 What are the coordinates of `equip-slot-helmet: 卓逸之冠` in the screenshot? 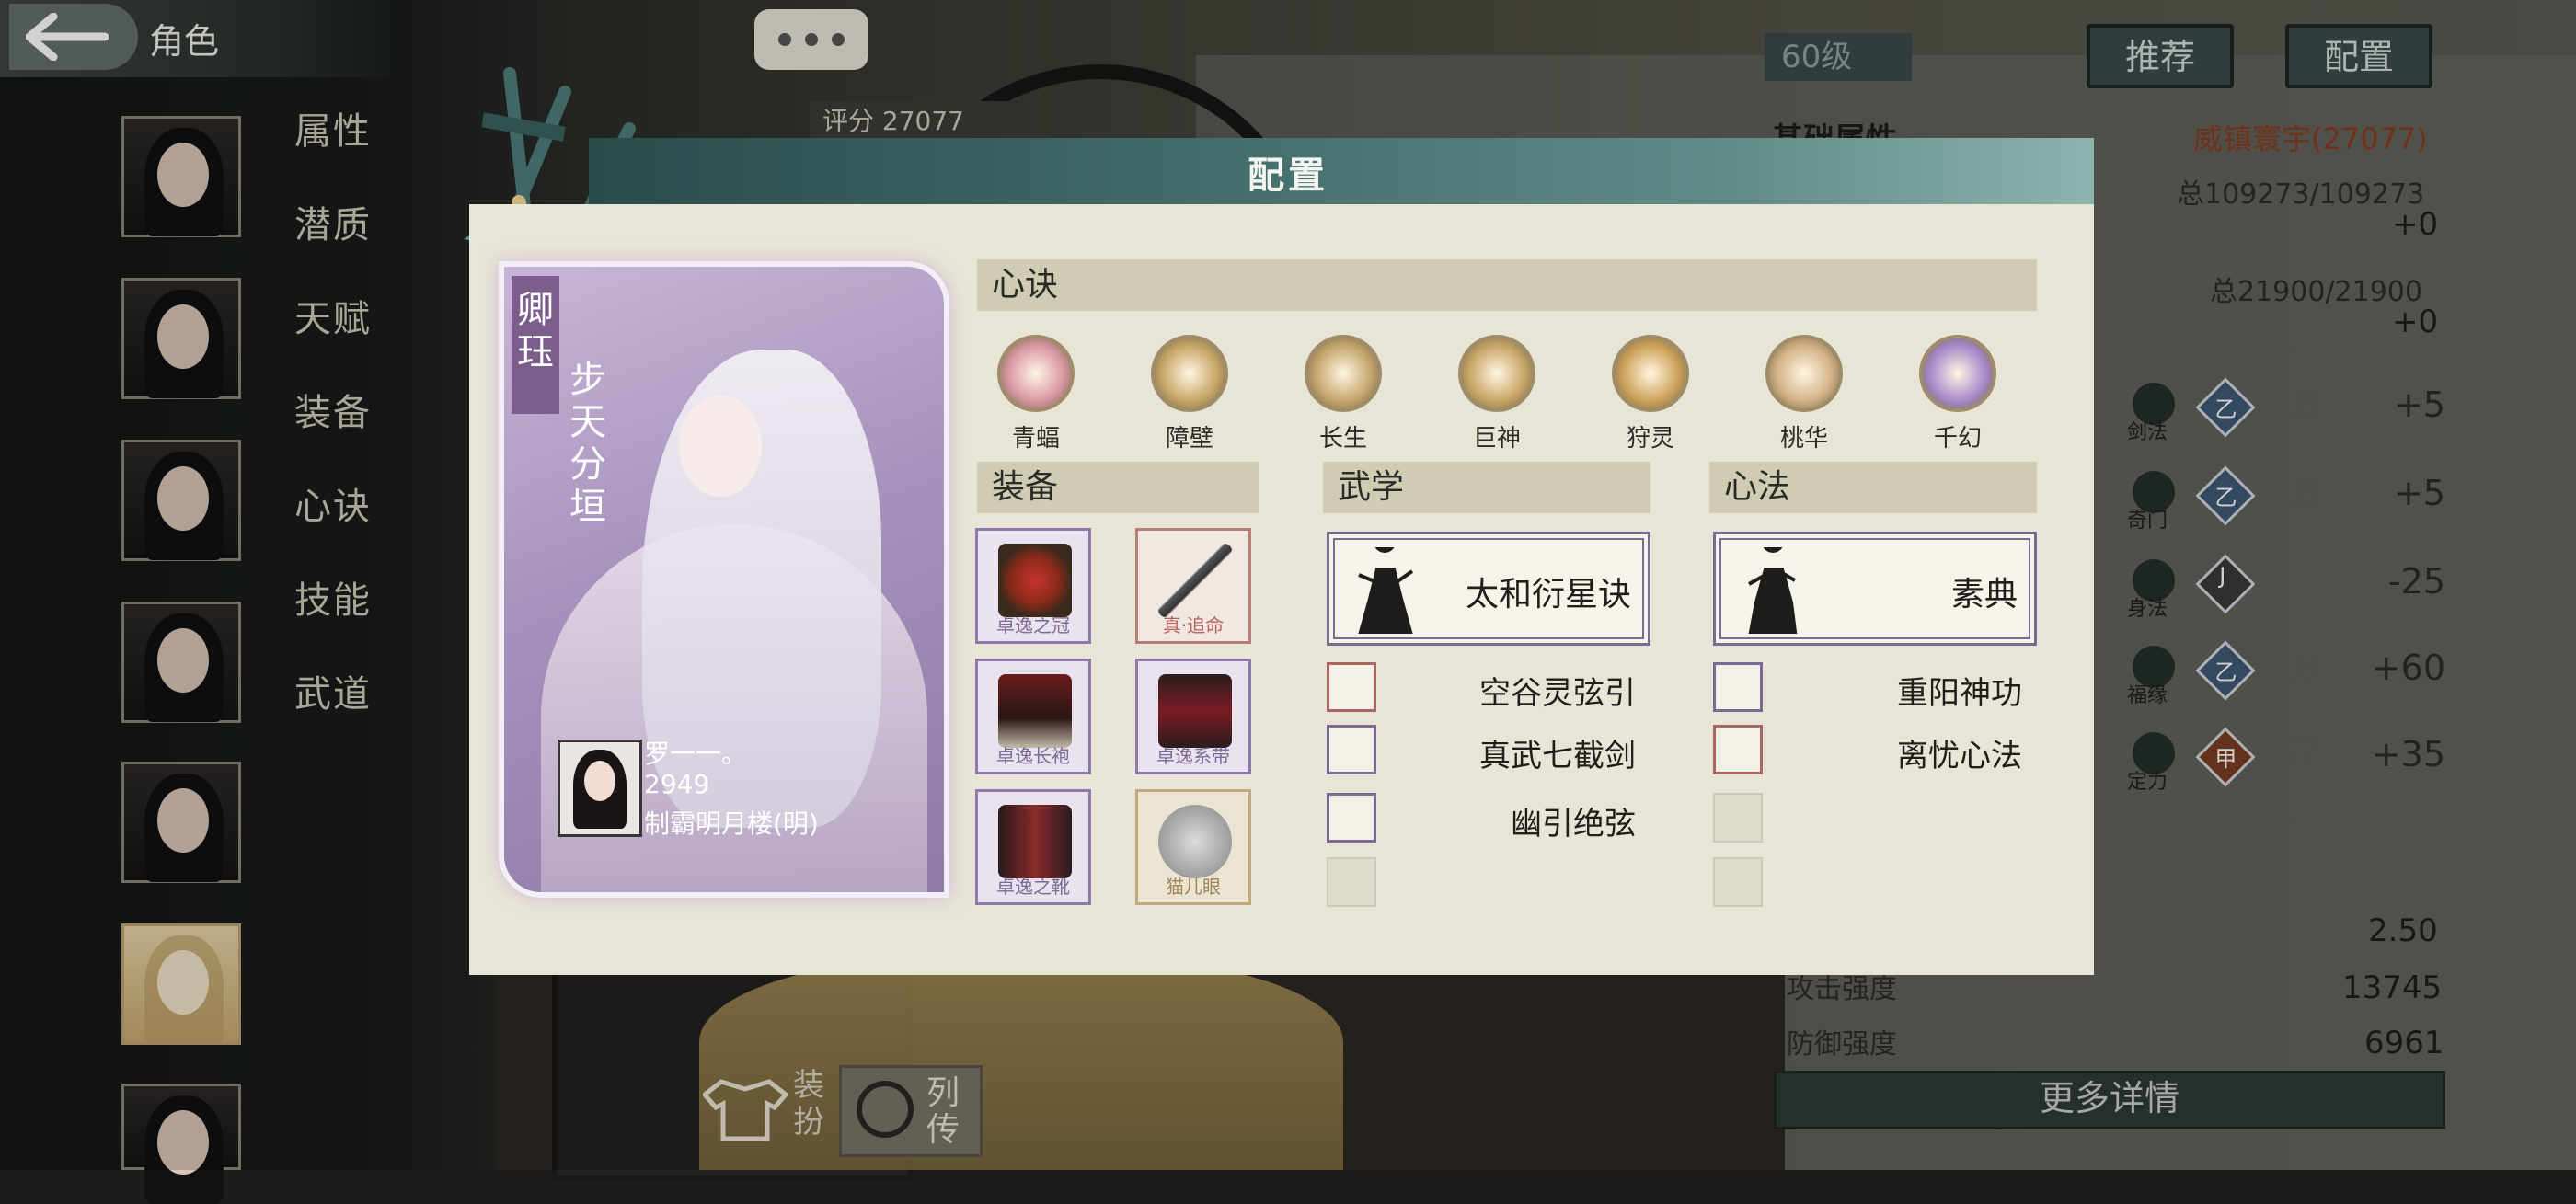 It's located at (1033, 586).